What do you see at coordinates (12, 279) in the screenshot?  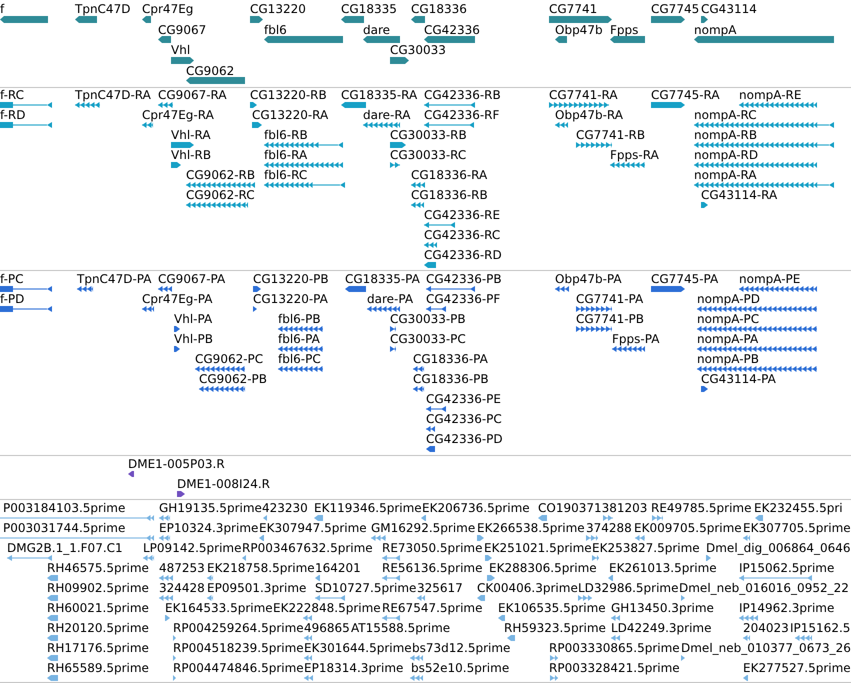 I see `protein-name: f-PC` at bounding box center [12, 279].